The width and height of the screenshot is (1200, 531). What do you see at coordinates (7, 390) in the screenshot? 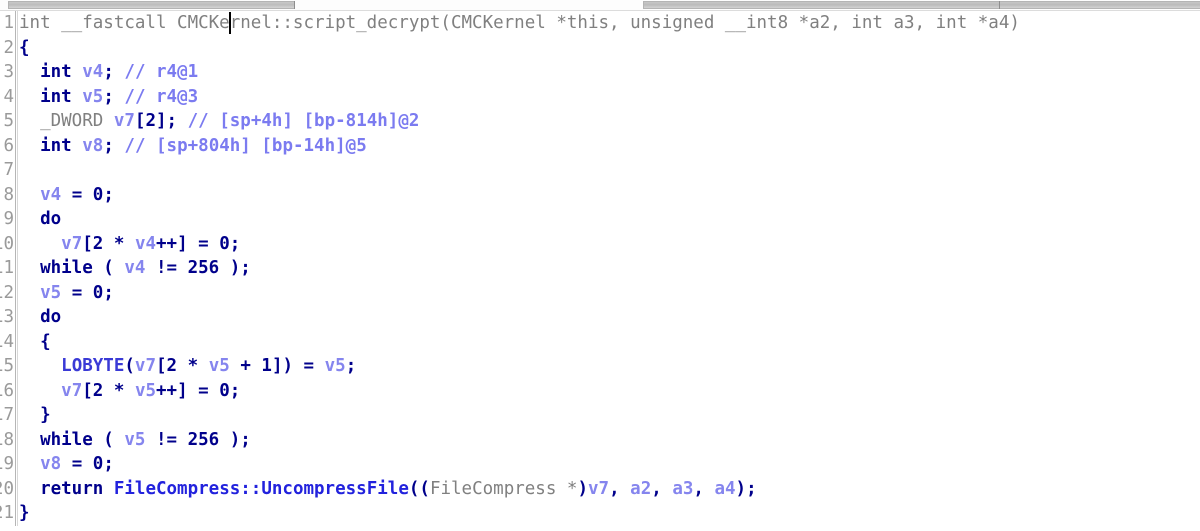
I see `line-number: 16` at bounding box center [7, 390].